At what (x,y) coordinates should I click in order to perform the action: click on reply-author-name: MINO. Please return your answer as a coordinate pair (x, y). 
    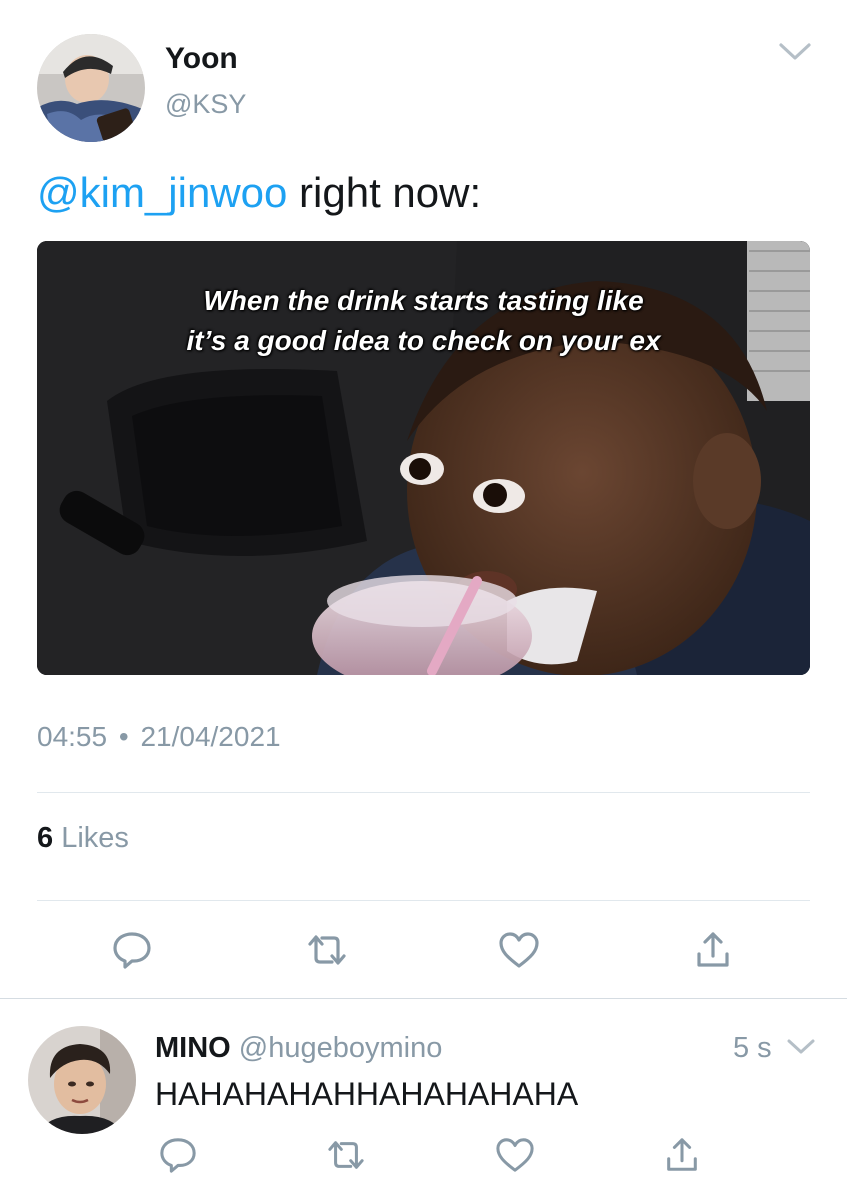
    Looking at the image, I should click on (193, 1048).